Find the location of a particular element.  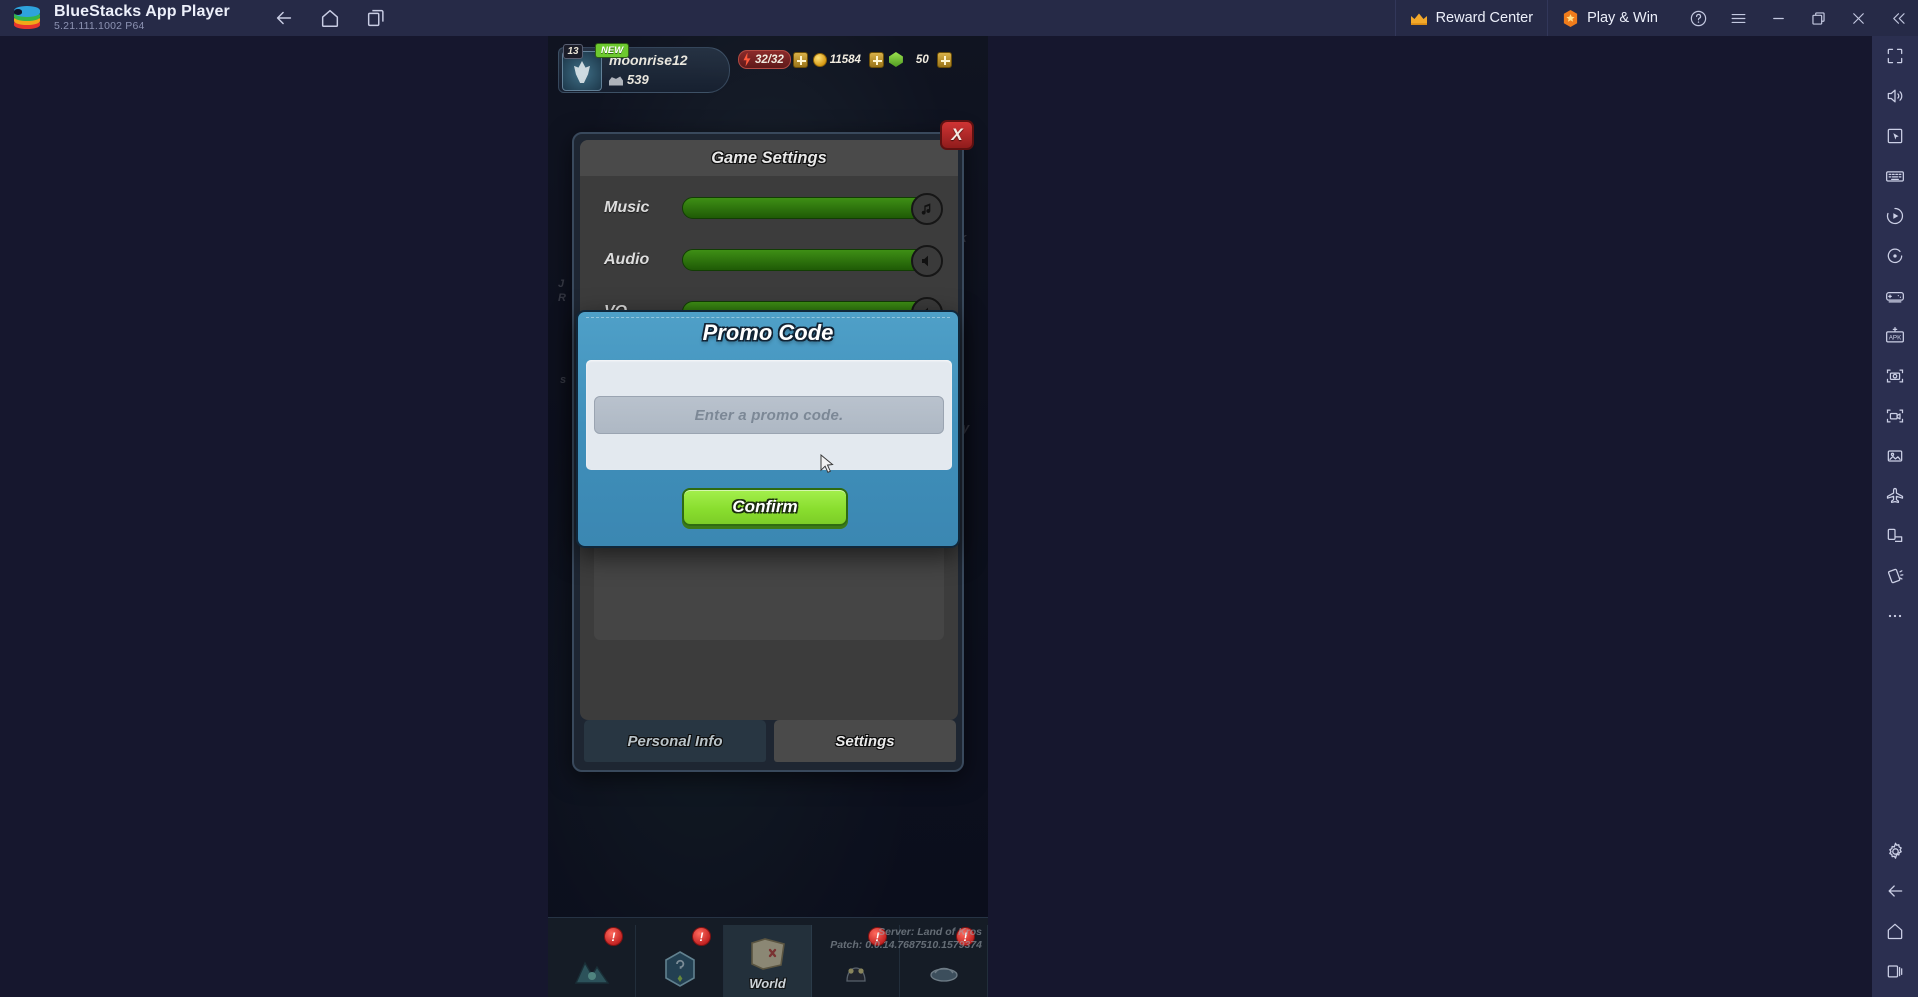

bottom-nav-summon: ! is located at coordinates (680, 961).